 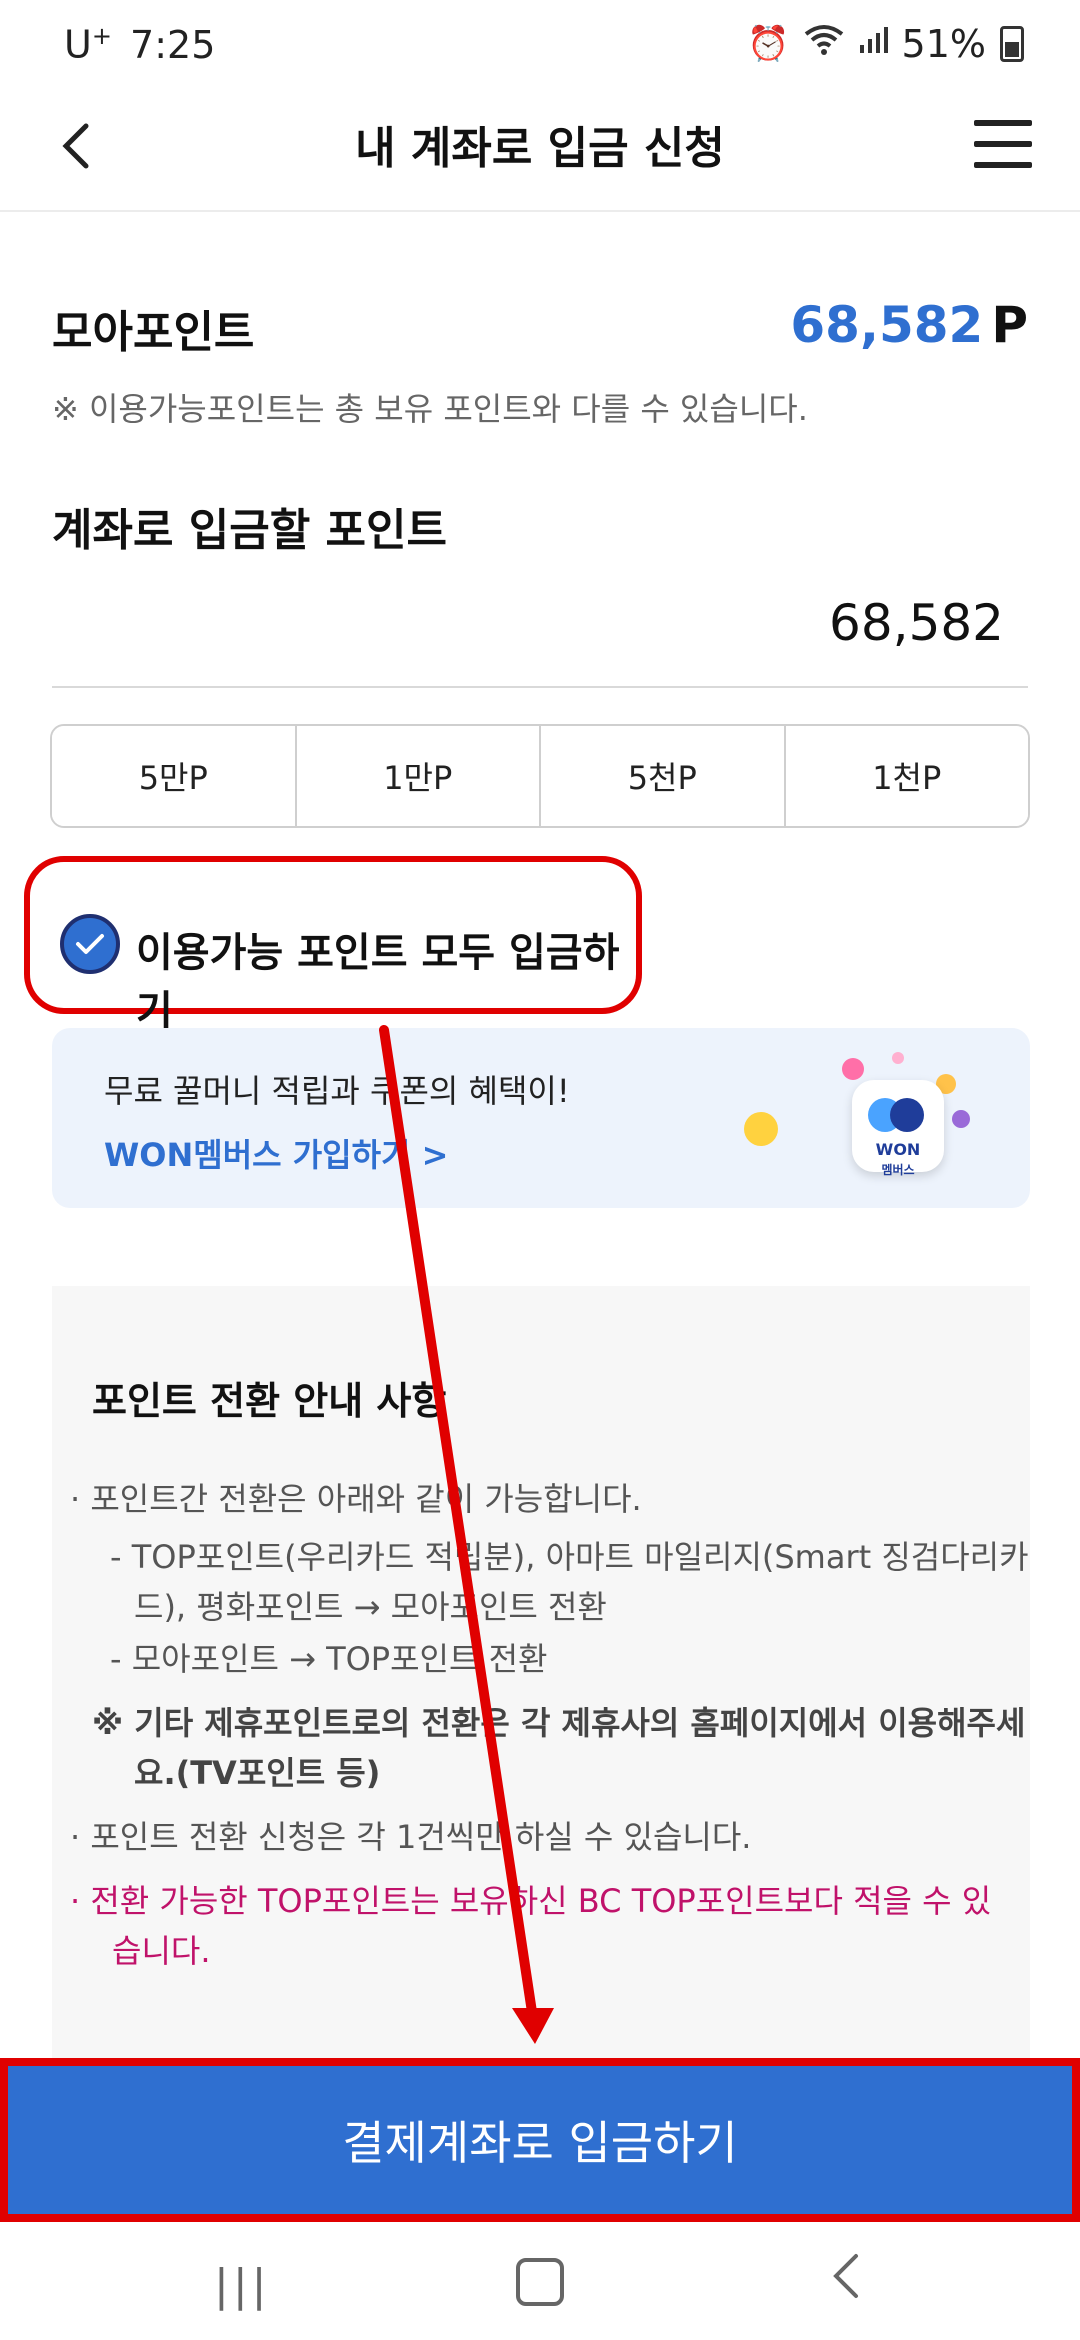 I want to click on points-note: ※ 이용가능포인트는 총 보유 포인트와 다를 수 있습니다., so click(x=430, y=409).